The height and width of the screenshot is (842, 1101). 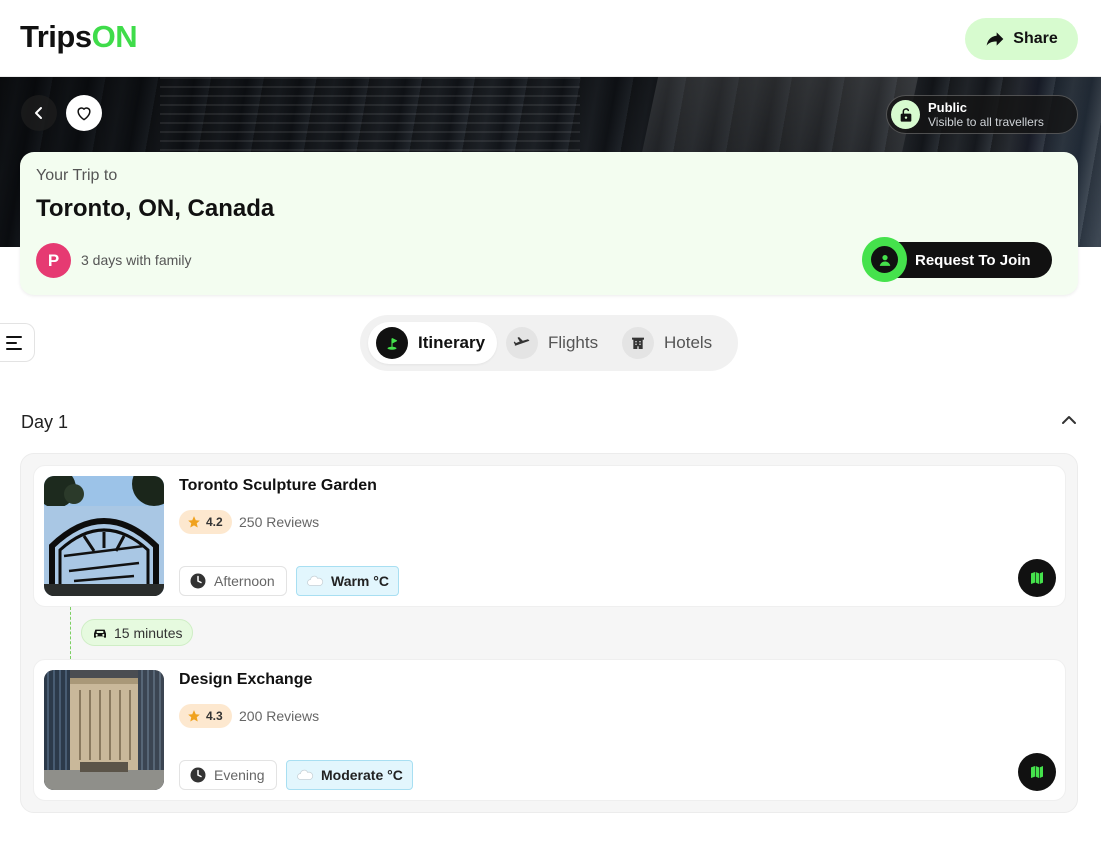 What do you see at coordinates (550, 38) in the screenshot?
I see `top-bar: Trips ON Share` at bounding box center [550, 38].